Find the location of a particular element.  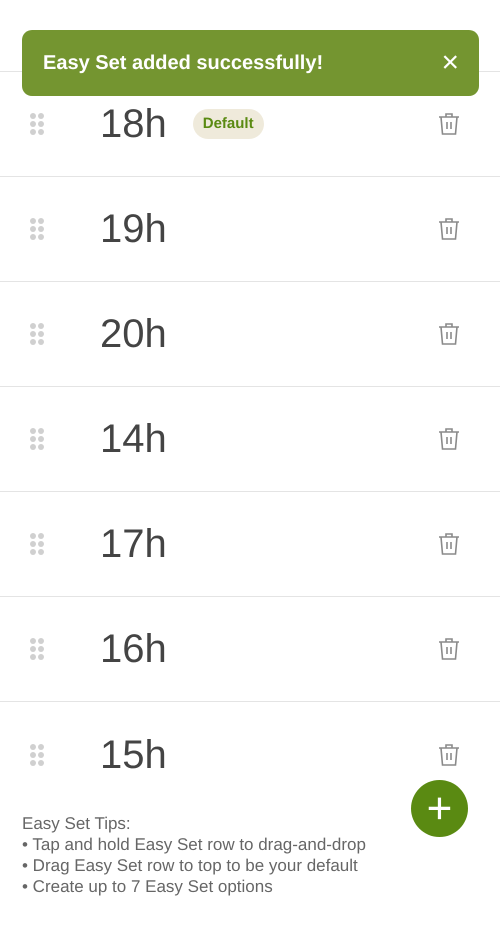

easy-set-label: 14h is located at coordinates (133, 439).